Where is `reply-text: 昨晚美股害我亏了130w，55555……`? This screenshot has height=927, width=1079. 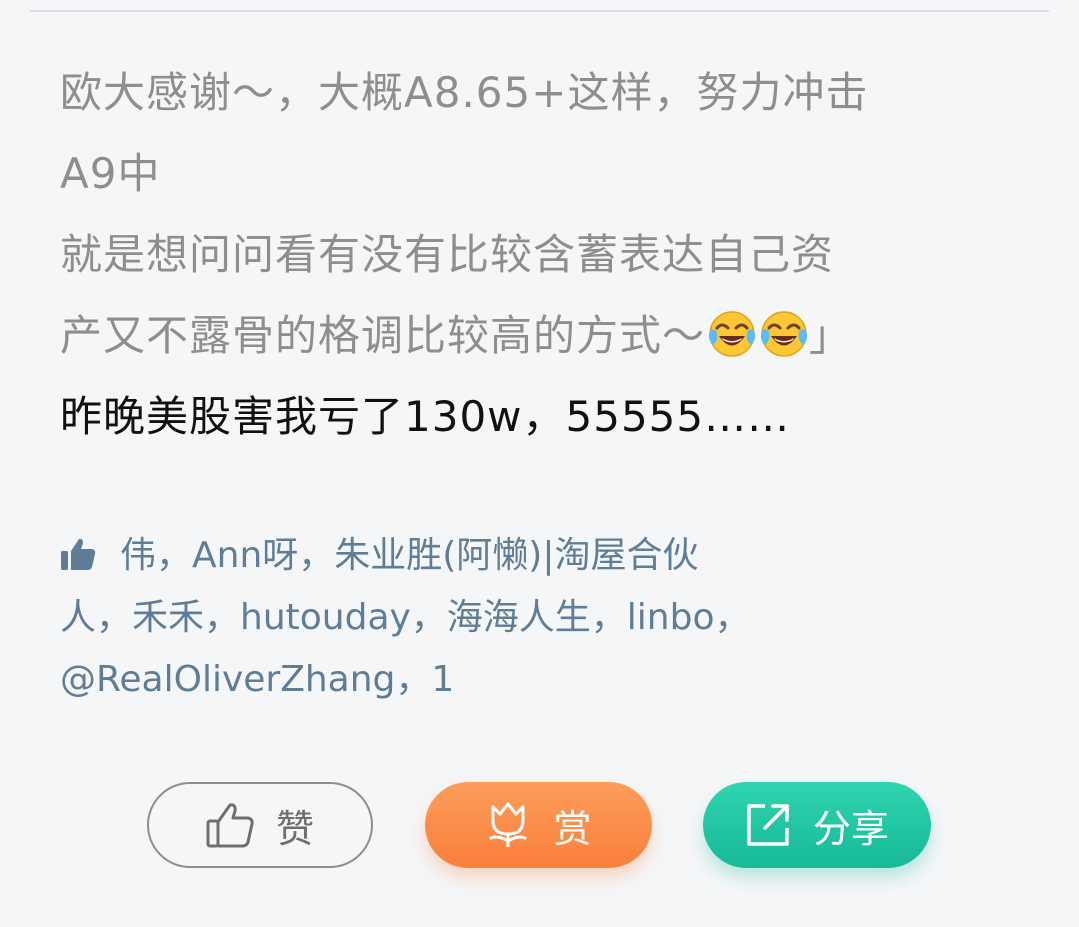 reply-text: 昨晚美股害我亏了130w，55555…… is located at coordinates (425, 416).